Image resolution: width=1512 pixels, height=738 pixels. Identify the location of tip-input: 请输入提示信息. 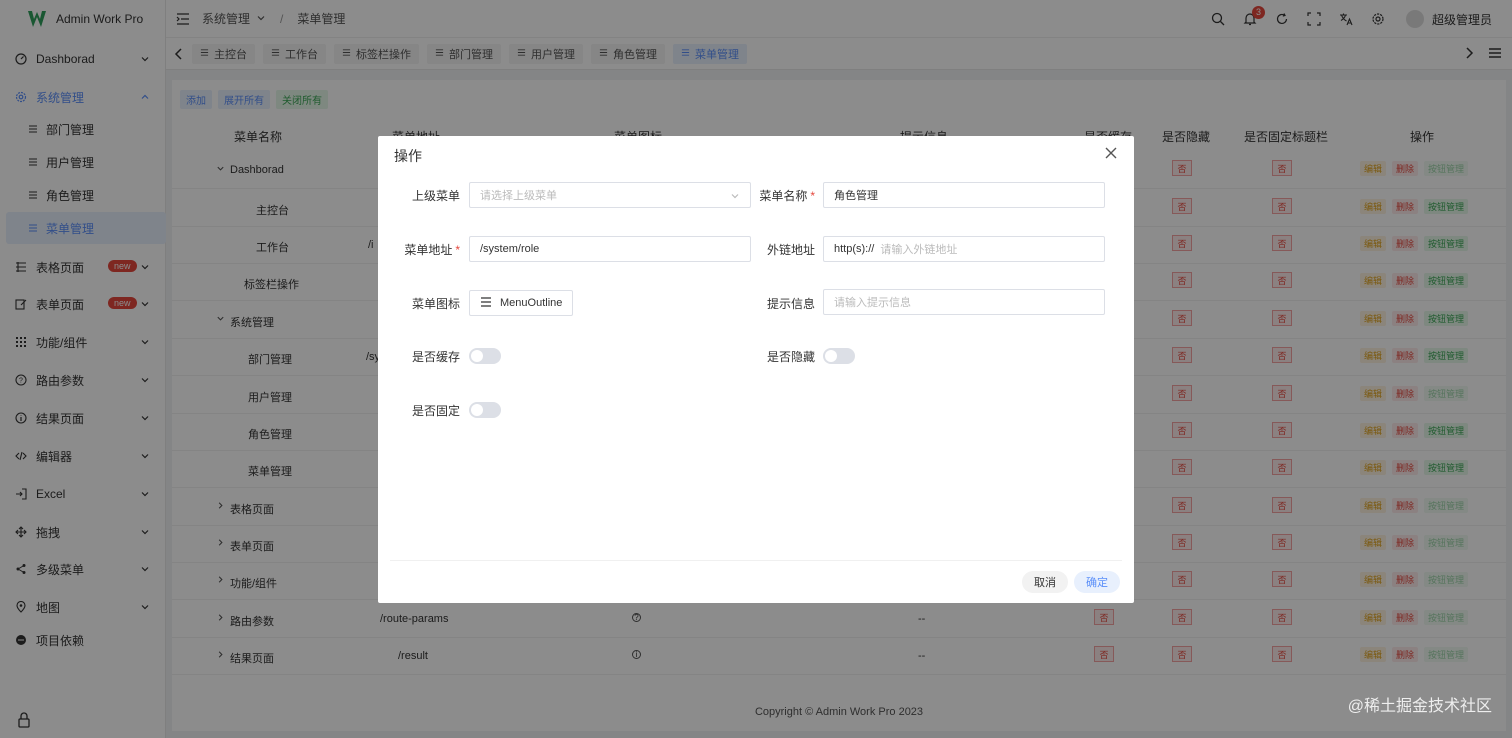
(964, 302).